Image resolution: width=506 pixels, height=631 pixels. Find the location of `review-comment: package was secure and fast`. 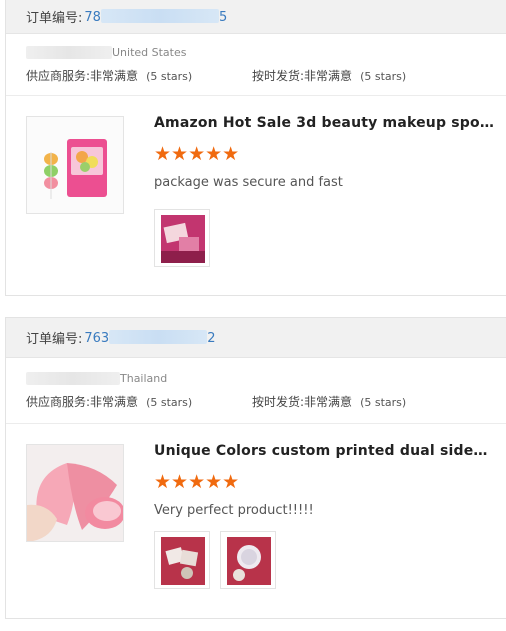

review-comment: package was secure and fast is located at coordinates (248, 182).